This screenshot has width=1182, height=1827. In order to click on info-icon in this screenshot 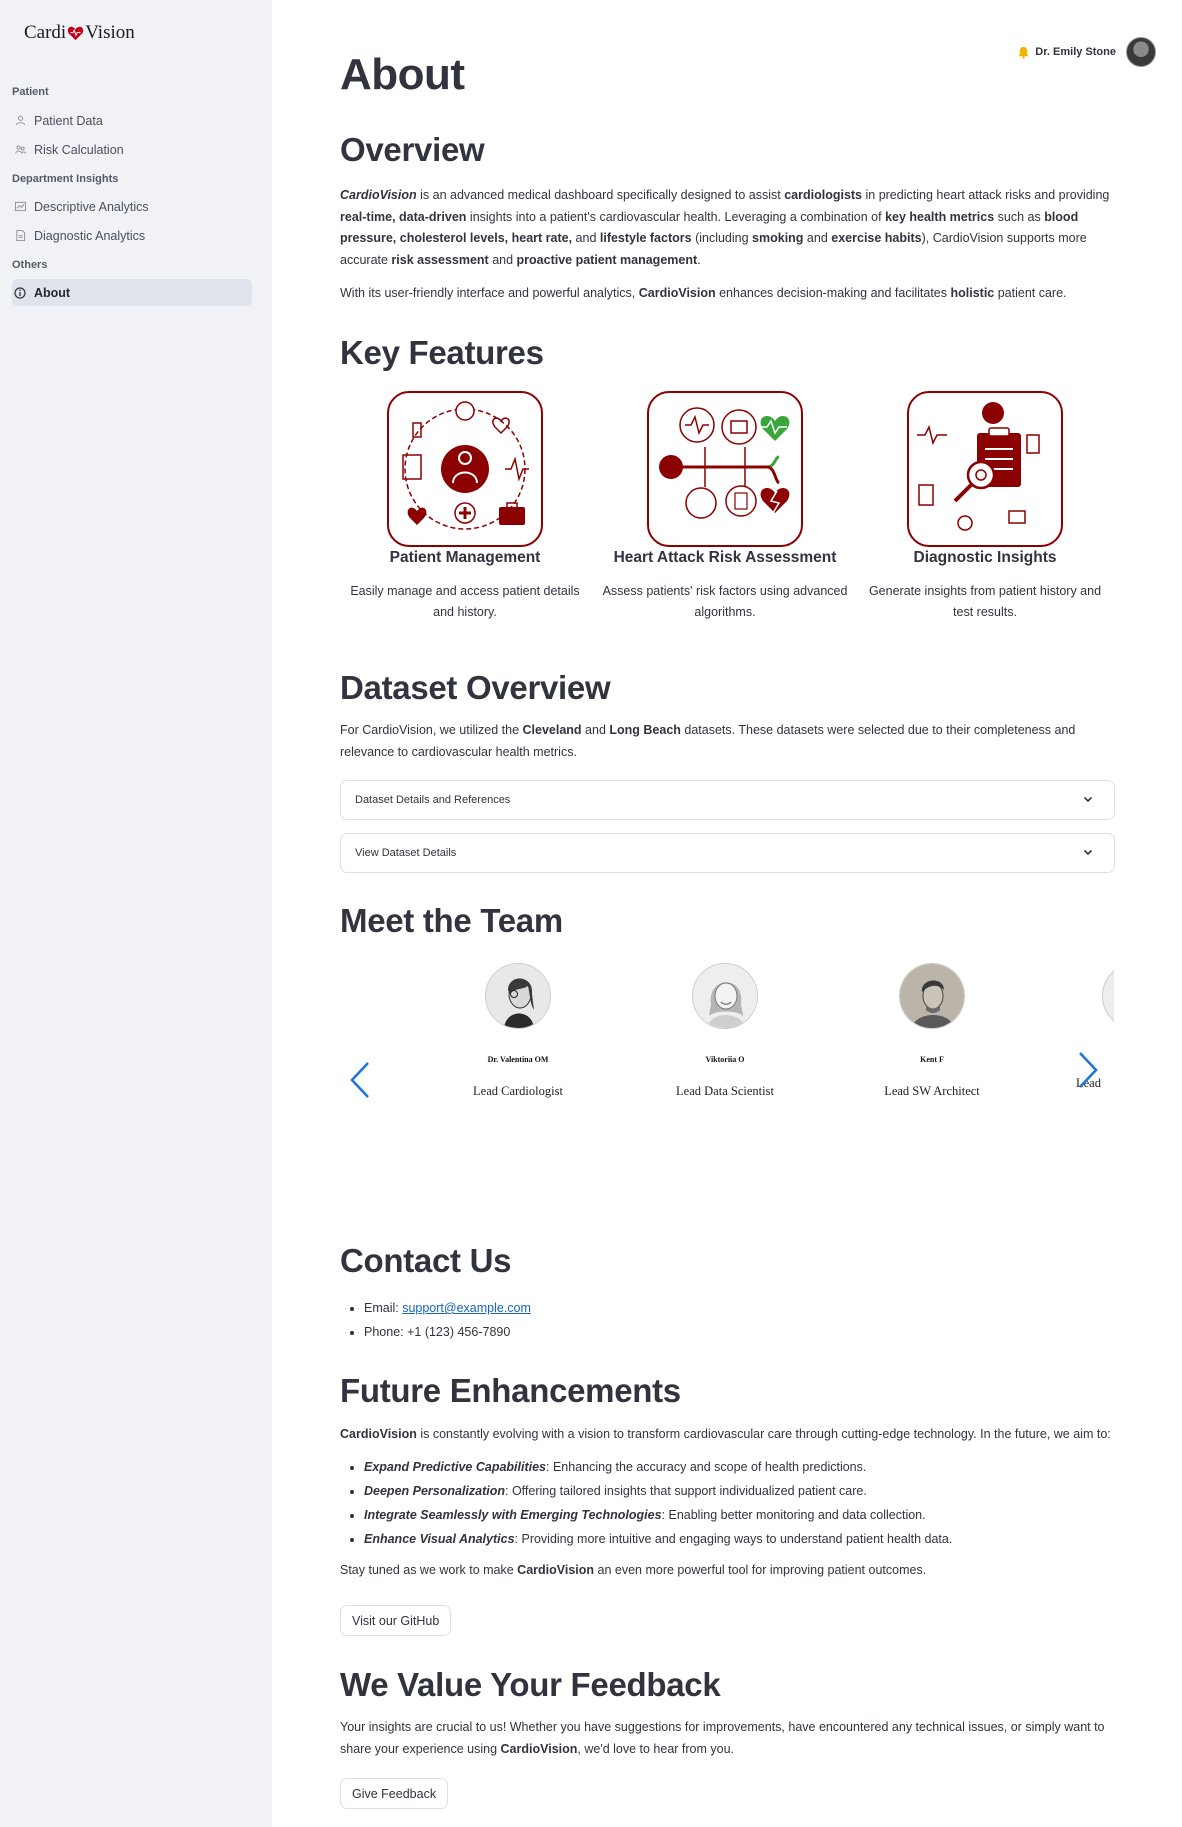, I will do `click(20, 292)`.